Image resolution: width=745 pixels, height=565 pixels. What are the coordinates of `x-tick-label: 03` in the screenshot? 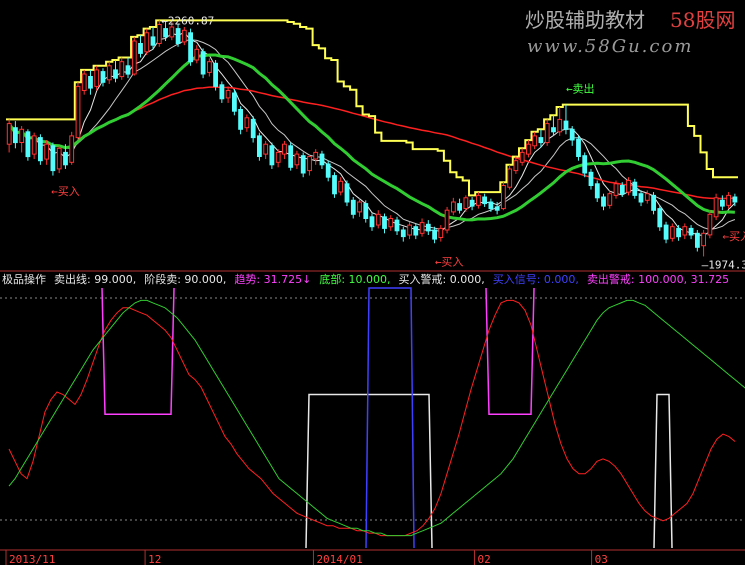 It's located at (601, 559).